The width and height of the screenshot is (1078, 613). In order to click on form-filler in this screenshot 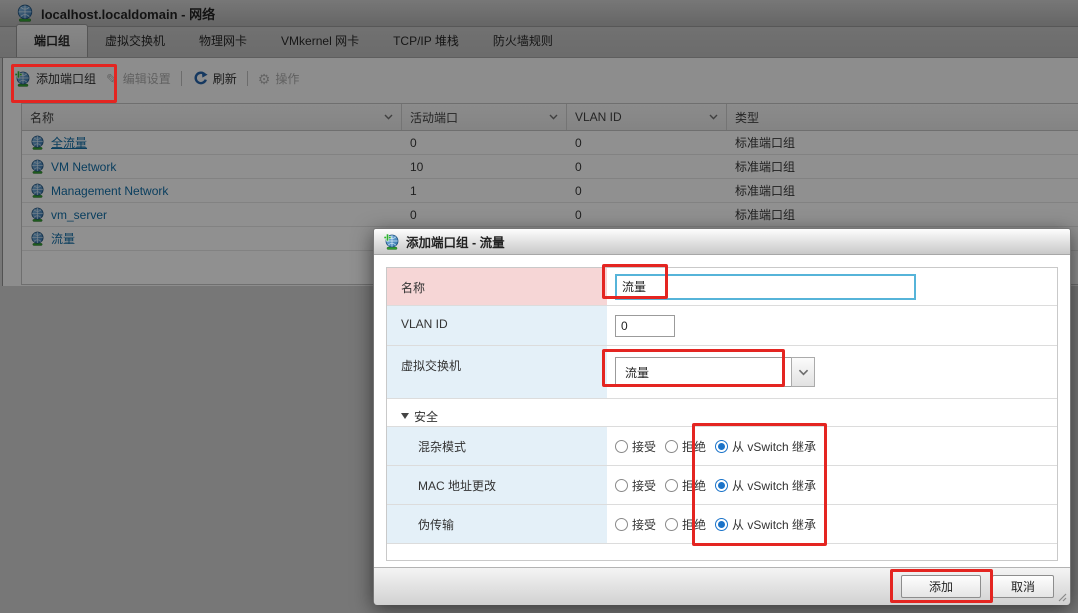, I will do `click(722, 553)`.